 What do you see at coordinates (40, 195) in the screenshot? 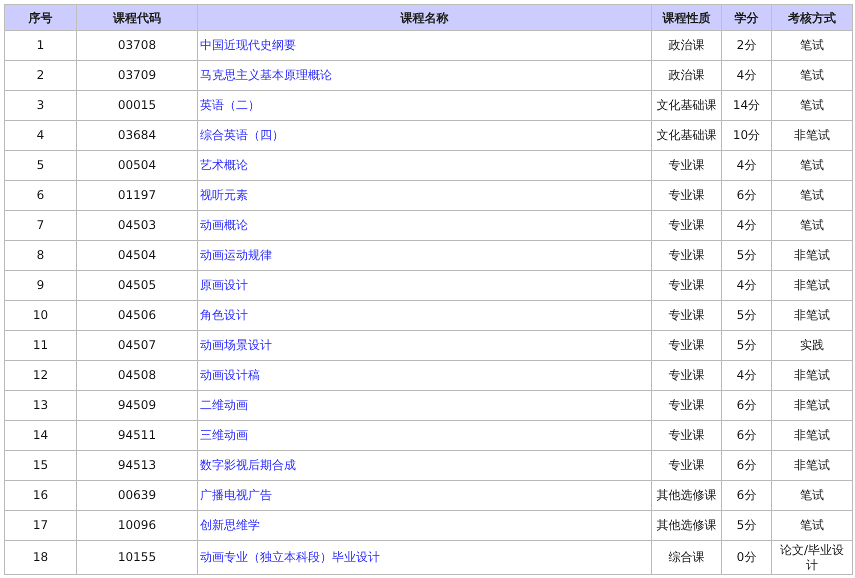
I see `table-cell: 6` at bounding box center [40, 195].